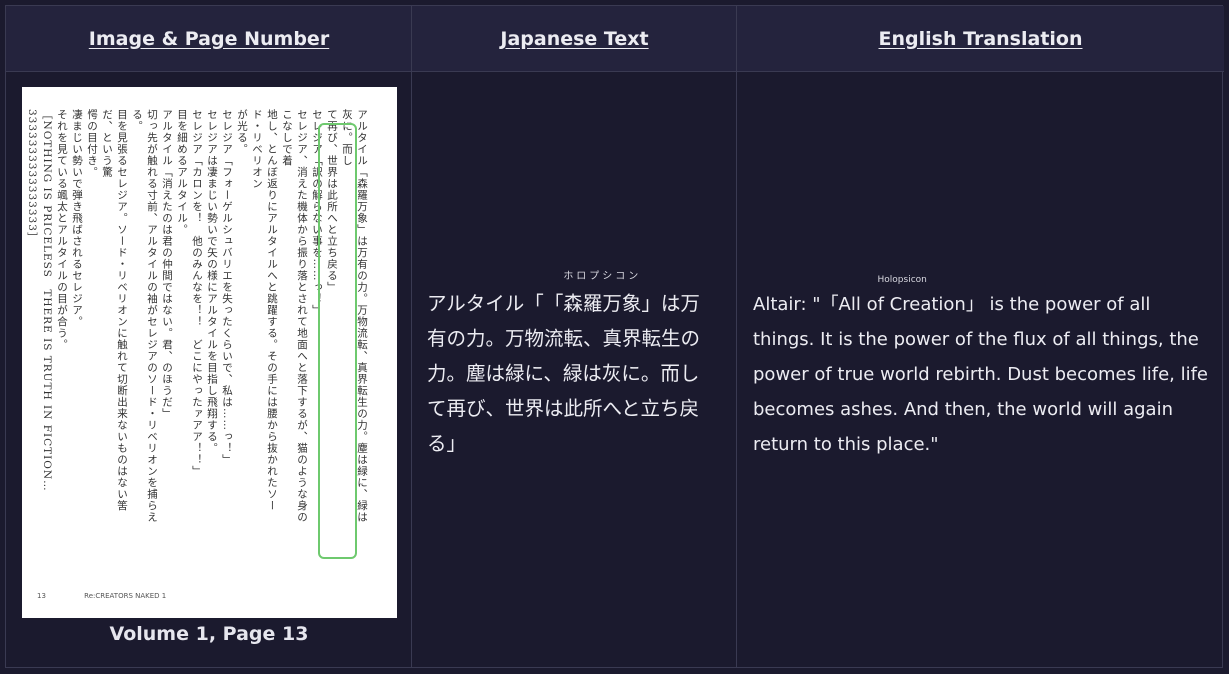  What do you see at coordinates (574, 39) in the screenshot?
I see `header-japanese: Japanese Text` at bounding box center [574, 39].